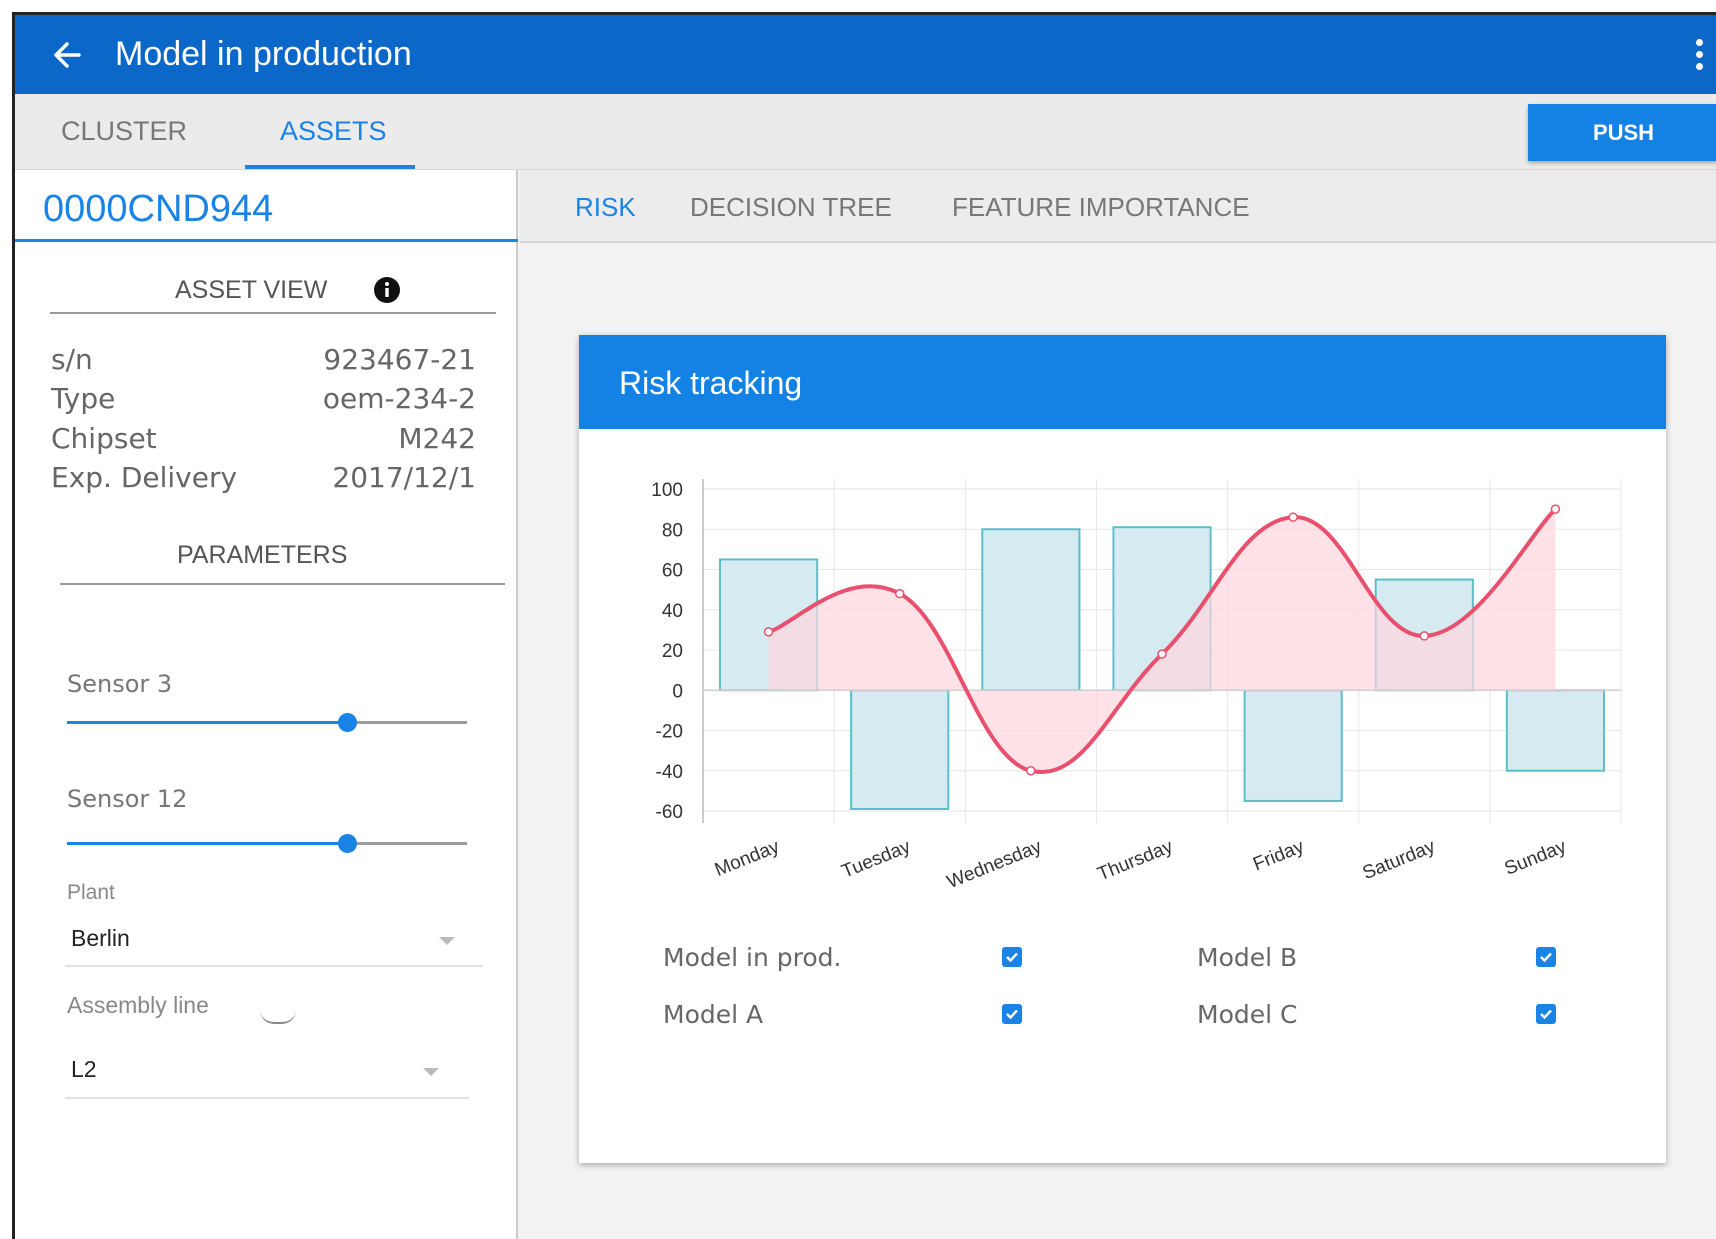  Describe the element at coordinates (791, 207) in the screenshot. I see `tab-decision-tree: DECISION TREE` at that location.